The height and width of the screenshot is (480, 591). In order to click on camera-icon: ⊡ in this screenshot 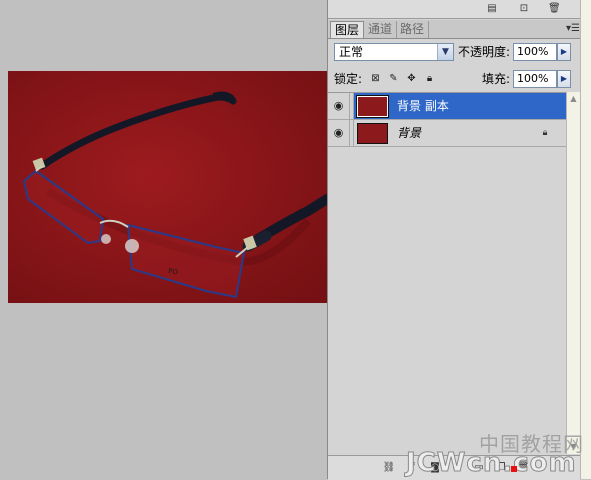, I will do `click(524, 8)`.